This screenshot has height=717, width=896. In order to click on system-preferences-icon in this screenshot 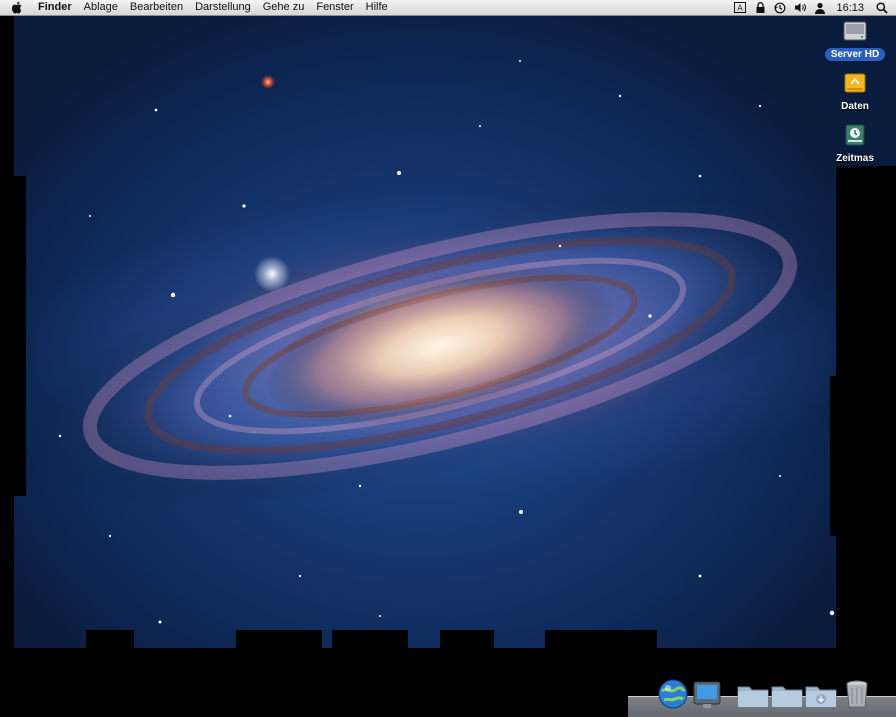, I will do `click(707, 694)`.